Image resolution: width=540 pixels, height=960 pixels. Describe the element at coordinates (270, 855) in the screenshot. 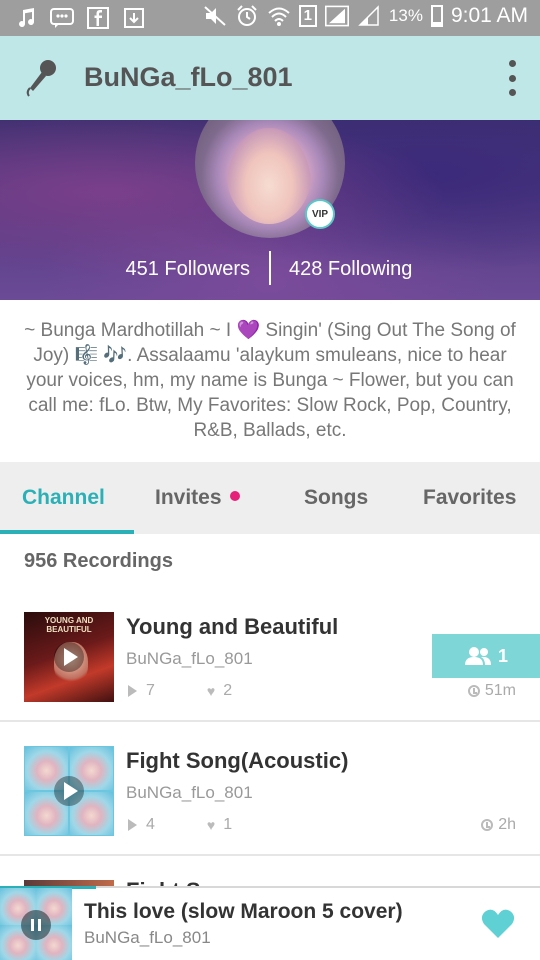

I see `divider` at that location.